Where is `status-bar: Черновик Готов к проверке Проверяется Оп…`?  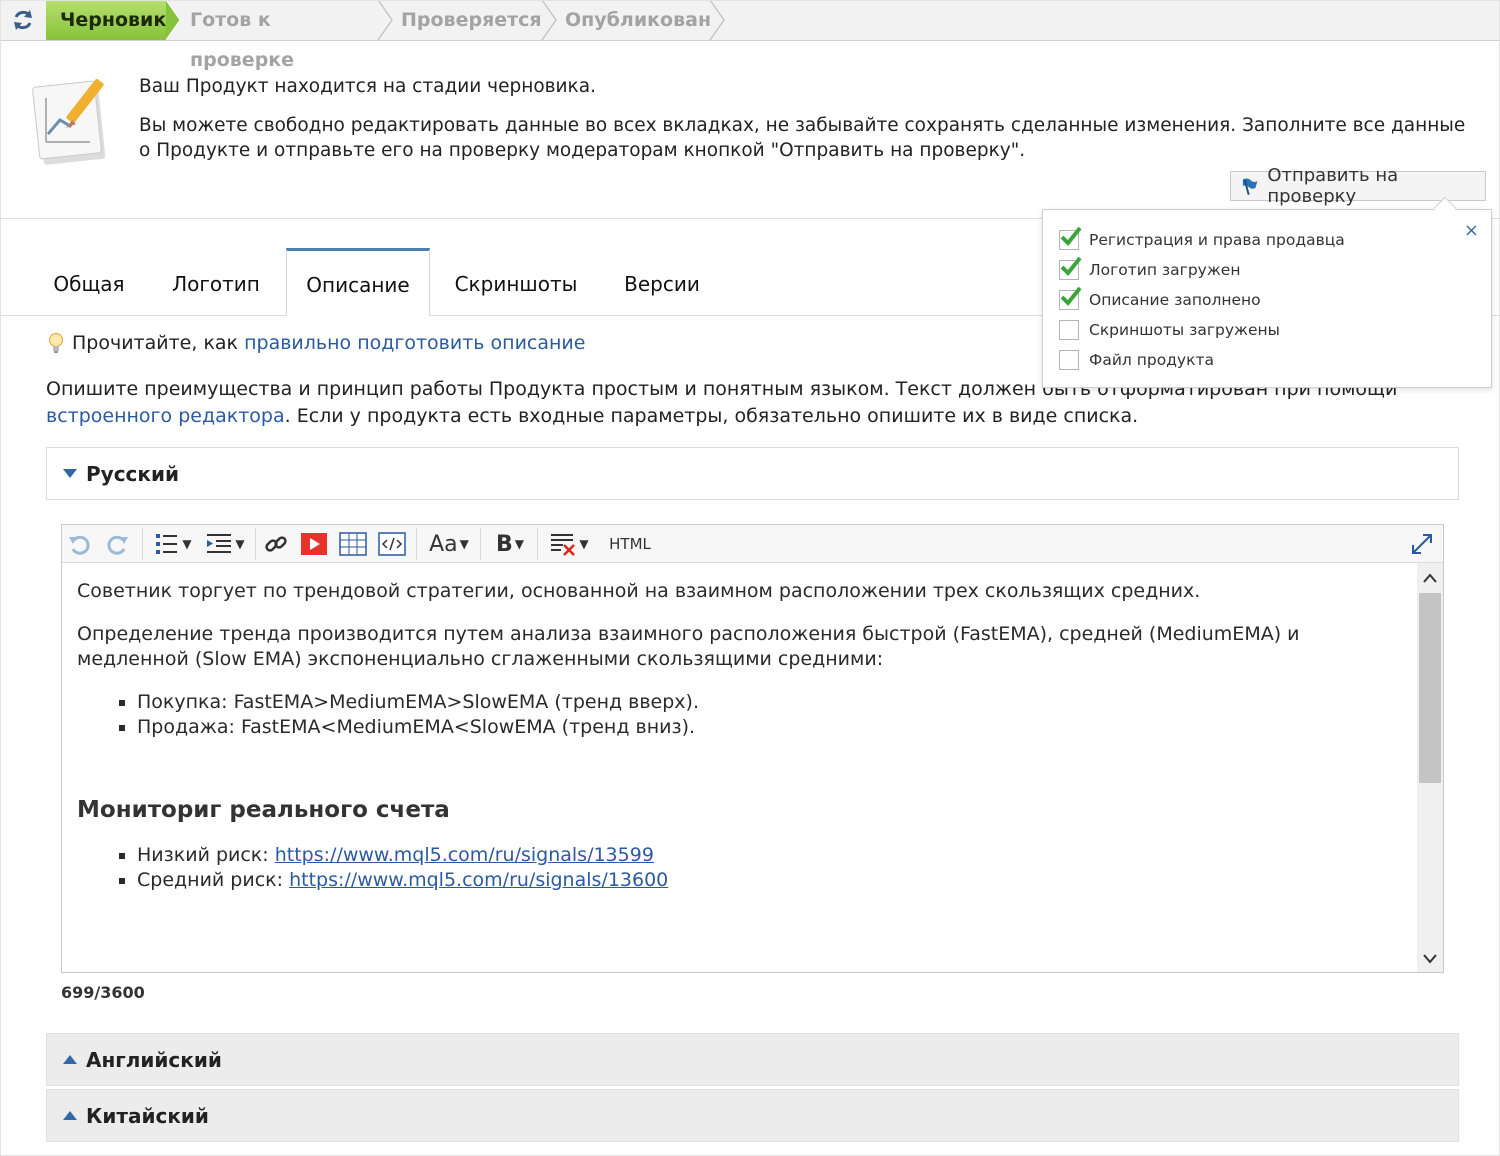 status-bar: Черновик Готов к проверке Проверяется Оп… is located at coordinates (750, 35).